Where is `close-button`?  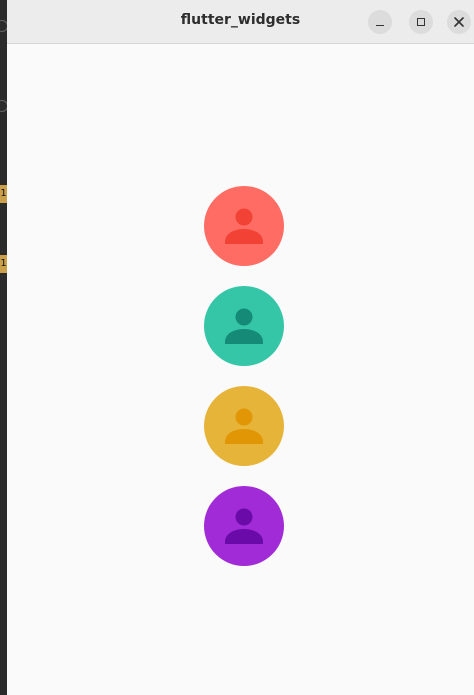 close-button is located at coordinates (459, 22).